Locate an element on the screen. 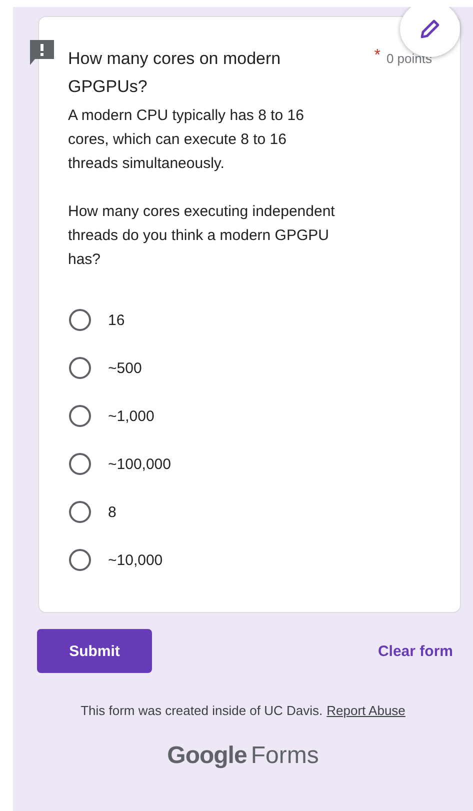 The image size is (473, 811). question-title: How many cores on modern GPGPUs? is located at coordinates (175, 73).